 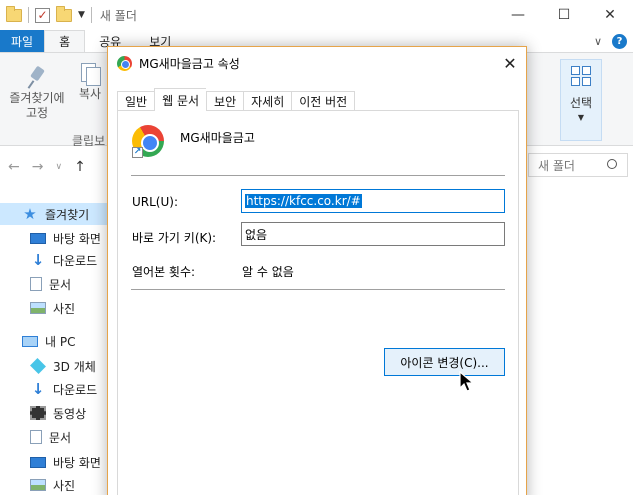 I want to click on url-input: https://kfcc.co.kr/#, so click(x=373, y=201).